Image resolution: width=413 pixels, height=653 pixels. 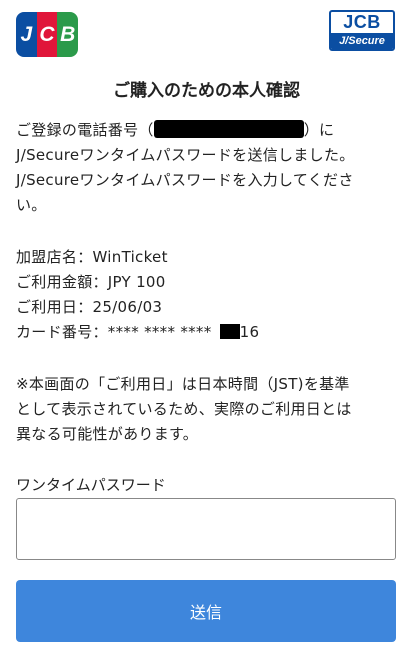 What do you see at coordinates (206, 611) in the screenshot?
I see `submit-button: 送信` at bounding box center [206, 611].